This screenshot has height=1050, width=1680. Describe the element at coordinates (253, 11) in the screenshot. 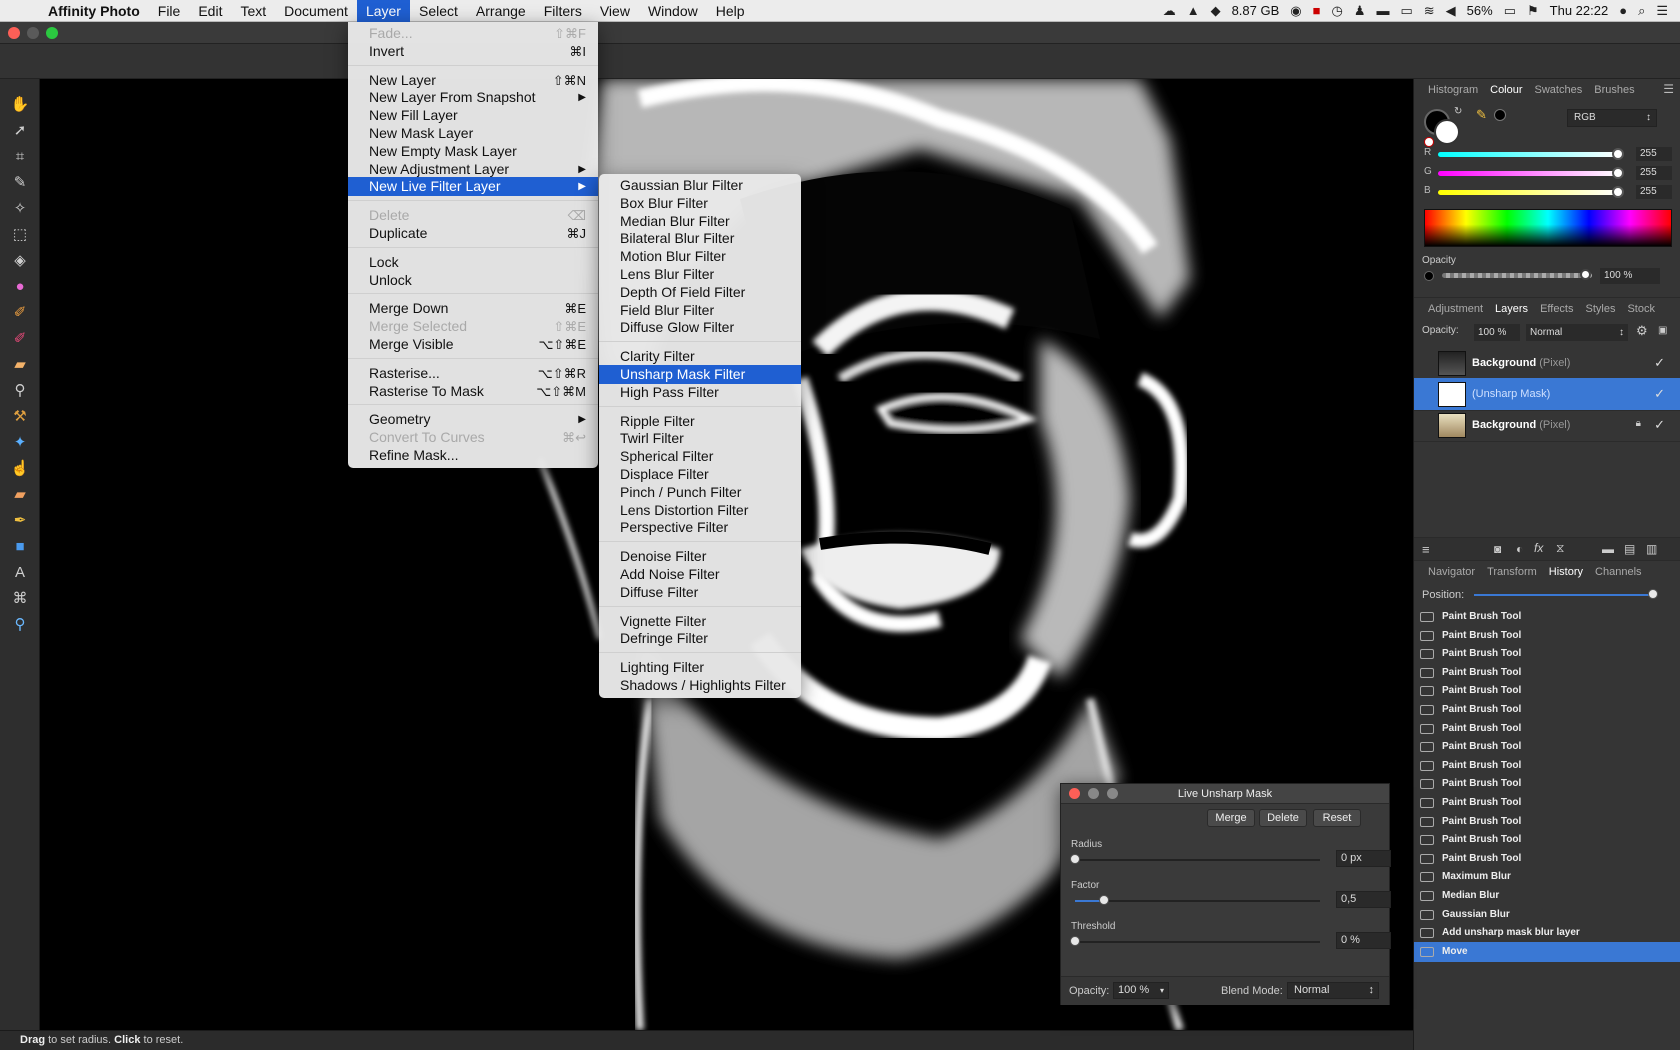

I see `menu-text: Text` at that location.